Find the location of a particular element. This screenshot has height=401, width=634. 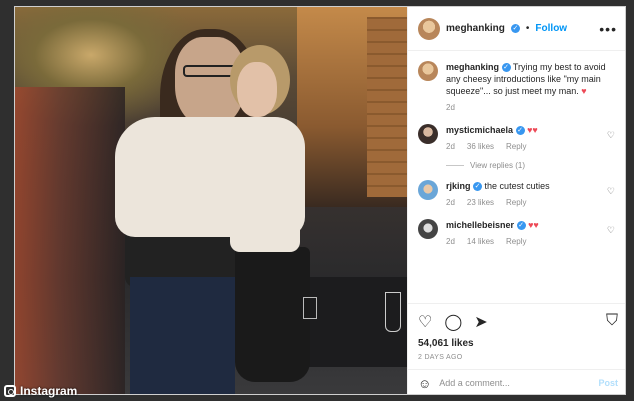

post-author-username: meghanking is located at coordinates (475, 28).